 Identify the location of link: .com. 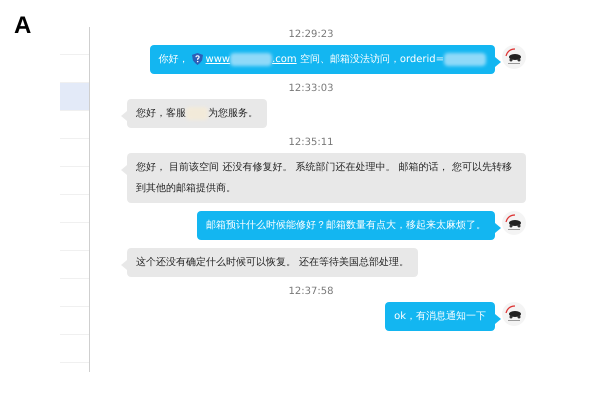
(284, 59).